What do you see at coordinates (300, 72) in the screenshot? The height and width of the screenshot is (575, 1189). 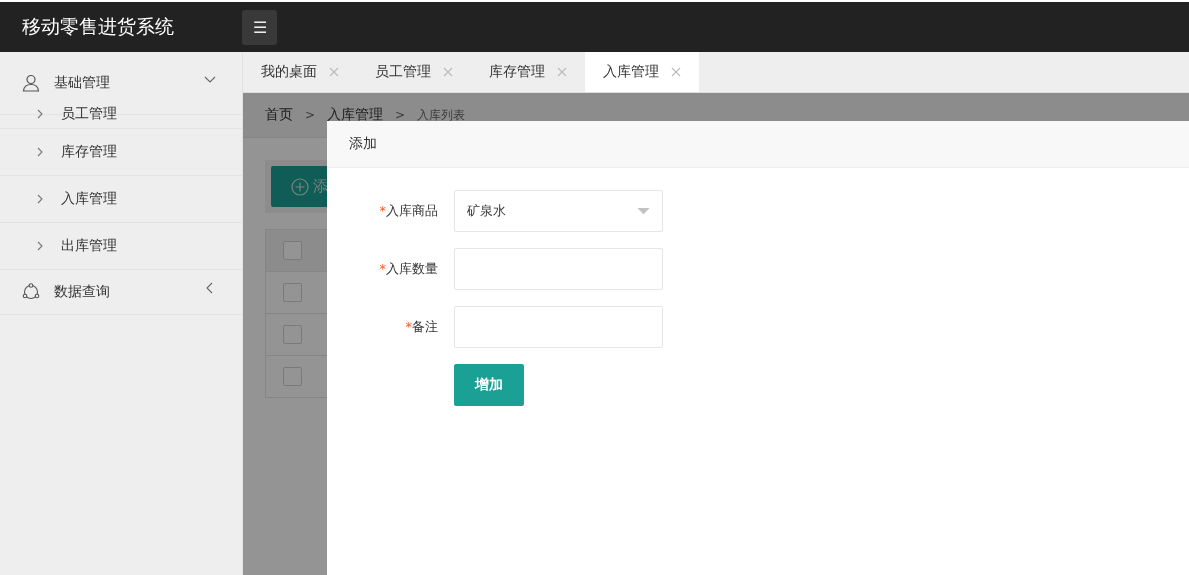 I see `tab: 我的桌面` at bounding box center [300, 72].